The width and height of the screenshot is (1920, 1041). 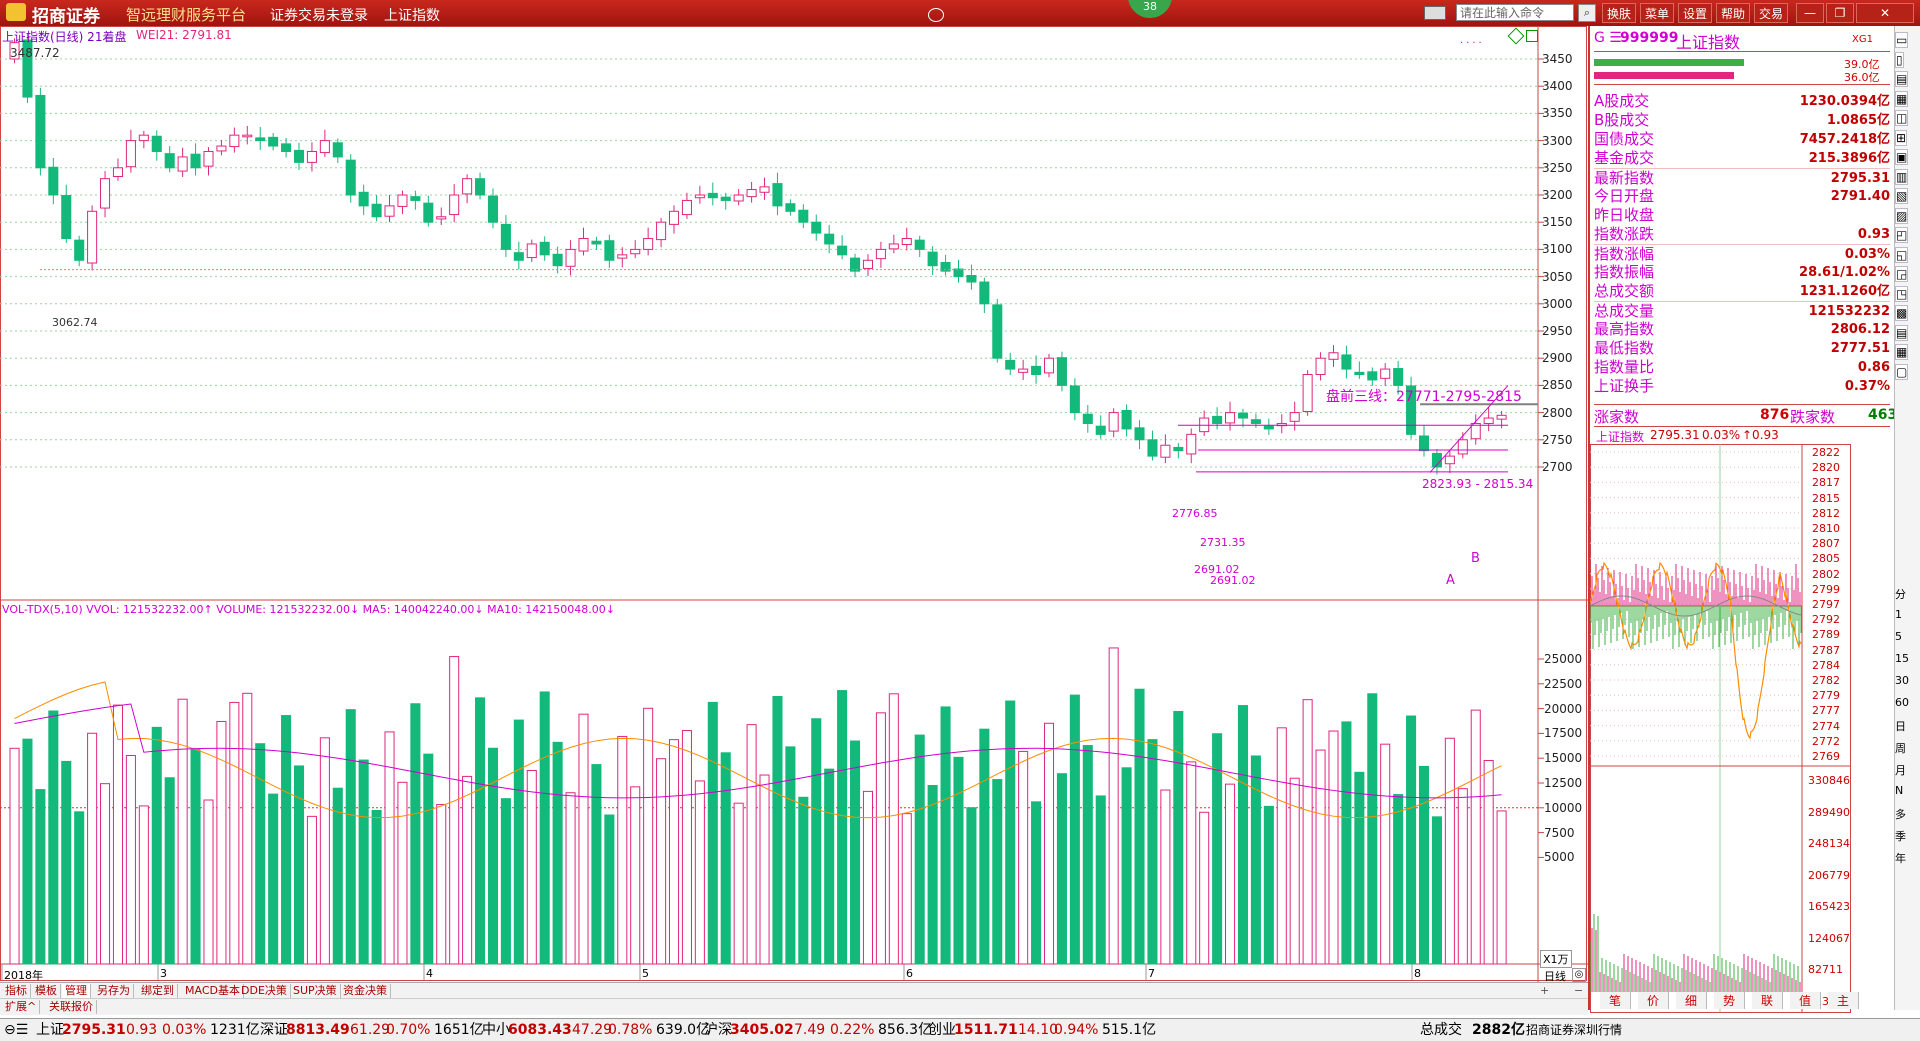 What do you see at coordinates (1902, 702) in the screenshot?
I see `period-tool: 60` at bounding box center [1902, 702].